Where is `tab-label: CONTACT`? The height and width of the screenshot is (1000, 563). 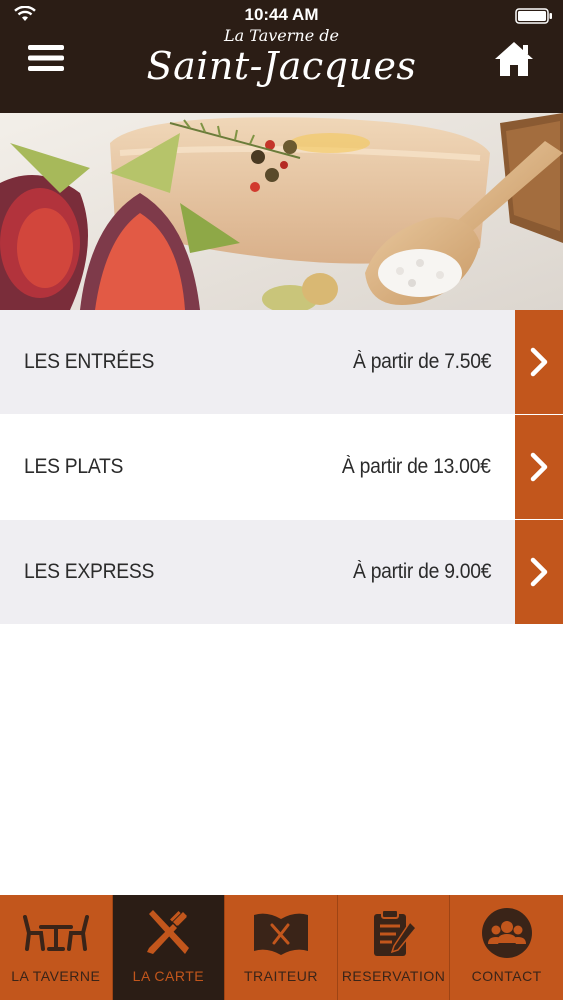 tab-label: CONTACT is located at coordinates (506, 976).